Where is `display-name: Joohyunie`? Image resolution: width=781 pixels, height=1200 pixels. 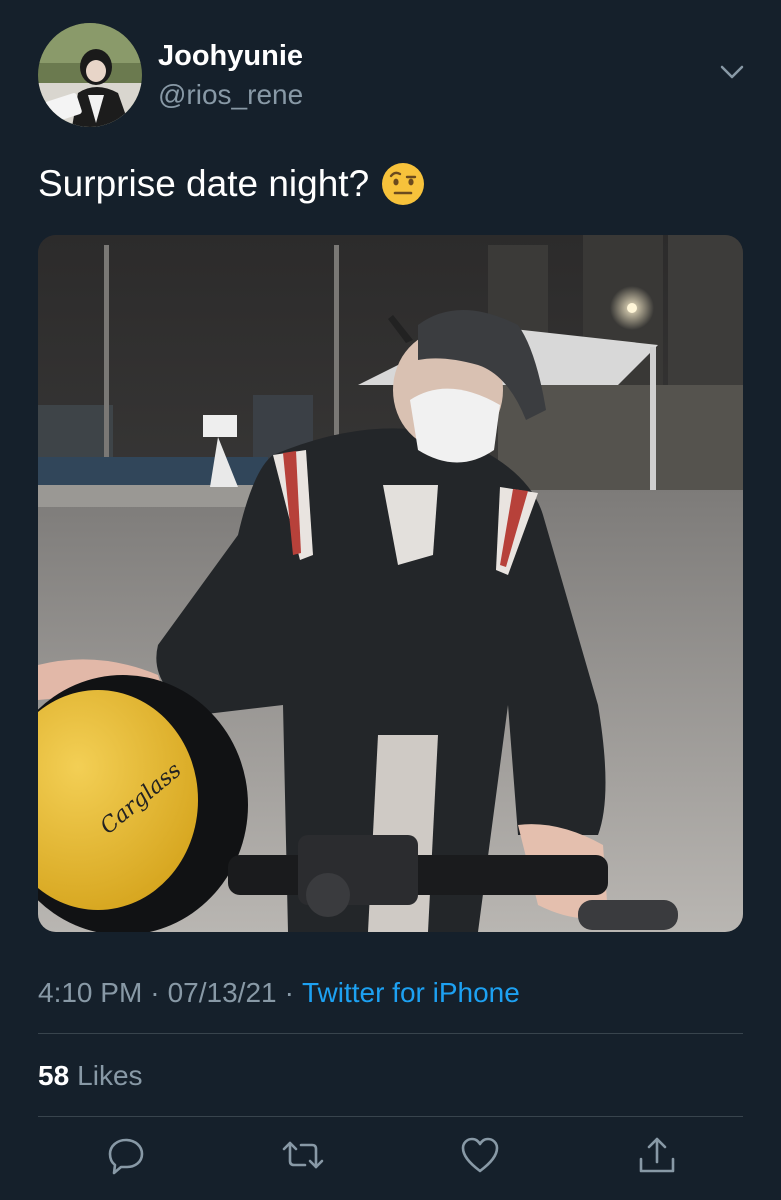
display-name: Joohyunie is located at coordinates (230, 56).